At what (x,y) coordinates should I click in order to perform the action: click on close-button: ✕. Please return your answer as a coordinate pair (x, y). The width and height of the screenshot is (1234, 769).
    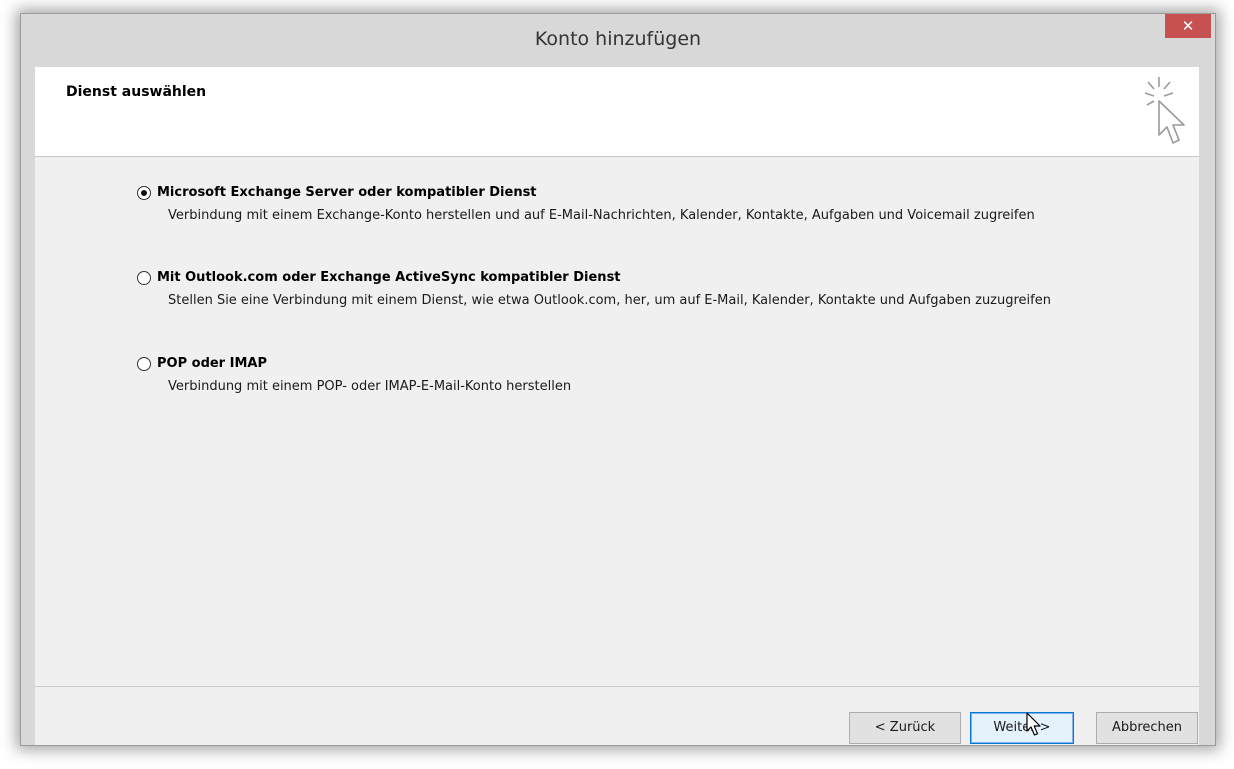
    Looking at the image, I should click on (1188, 26).